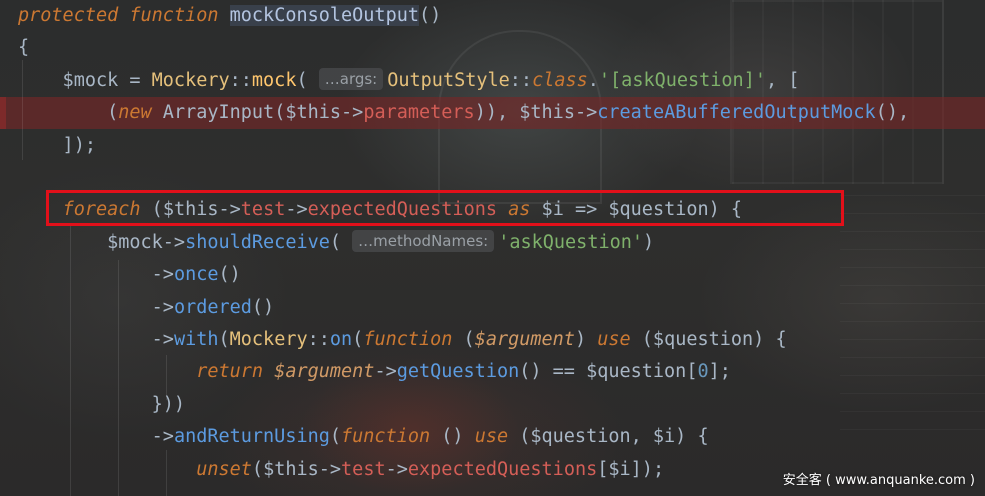 Image resolution: width=985 pixels, height=496 pixels. What do you see at coordinates (492, 48) in the screenshot?
I see `code-line: {` at bounding box center [492, 48].